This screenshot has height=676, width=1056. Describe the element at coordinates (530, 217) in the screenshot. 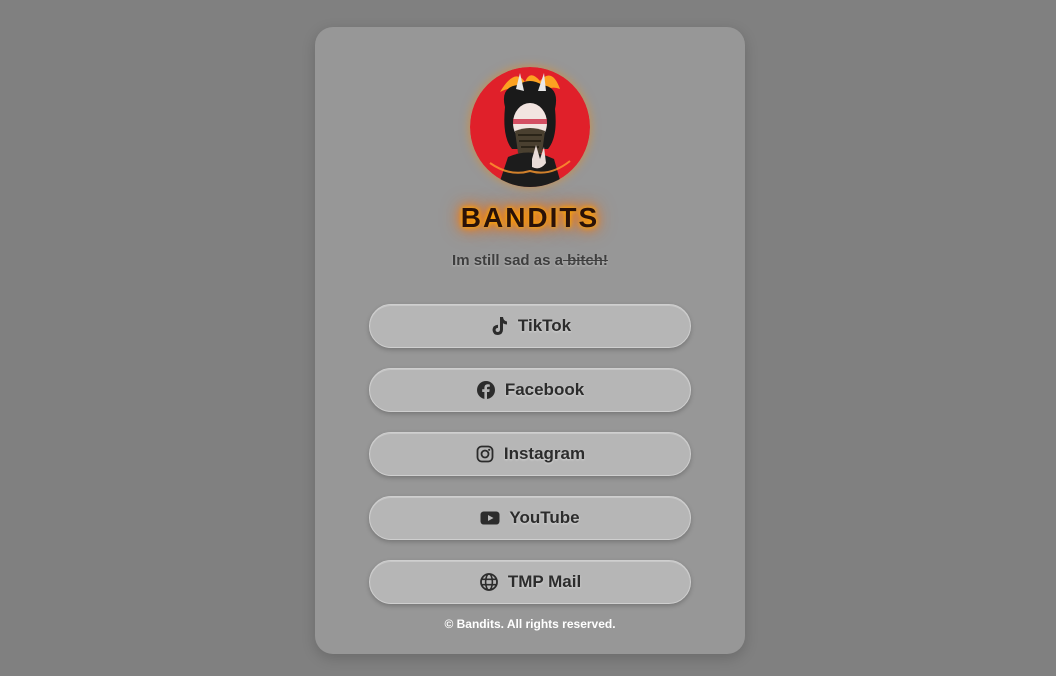

I see `brand-title: BANDITS` at that location.